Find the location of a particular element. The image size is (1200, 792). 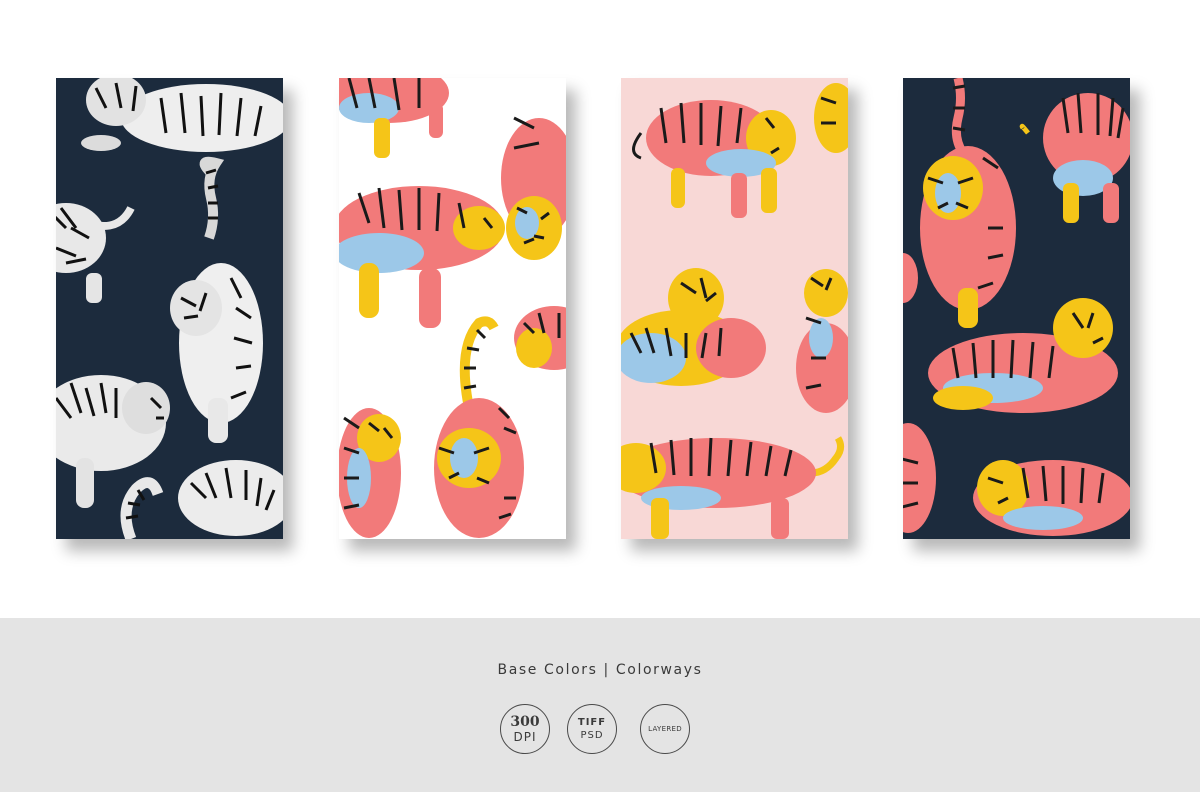

pattern-card-navy-white-tigers is located at coordinates (169, 308).